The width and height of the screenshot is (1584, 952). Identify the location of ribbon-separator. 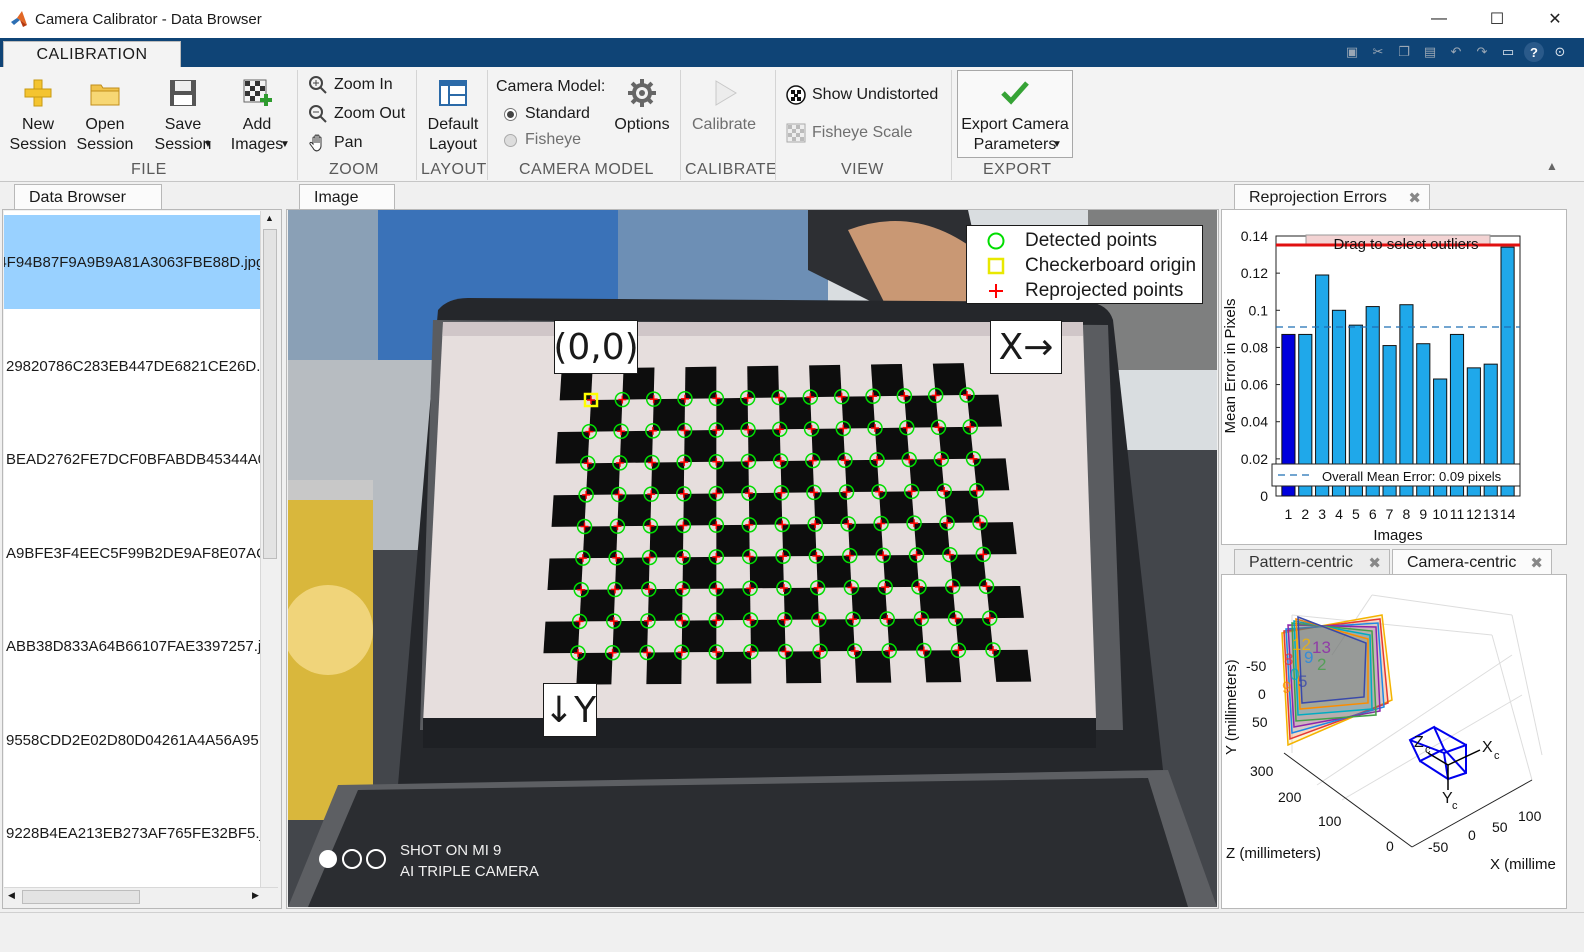
(487, 125).